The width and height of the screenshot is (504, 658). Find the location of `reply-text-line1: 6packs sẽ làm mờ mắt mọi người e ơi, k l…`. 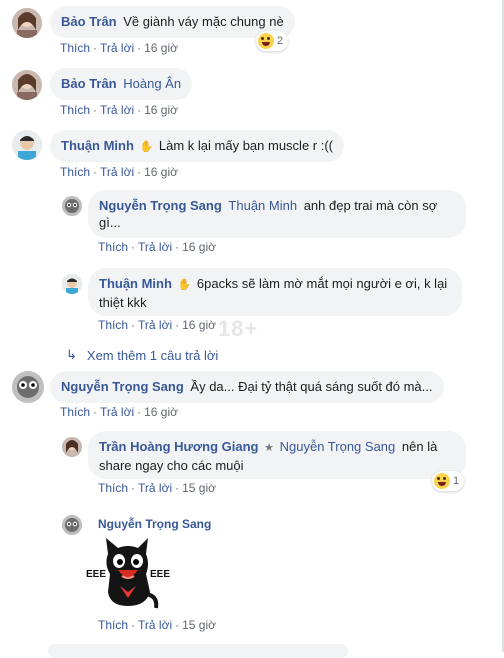

reply-text-line1: 6packs sẽ làm mờ mắt mọi người e ơi, k l… is located at coordinates (322, 283).